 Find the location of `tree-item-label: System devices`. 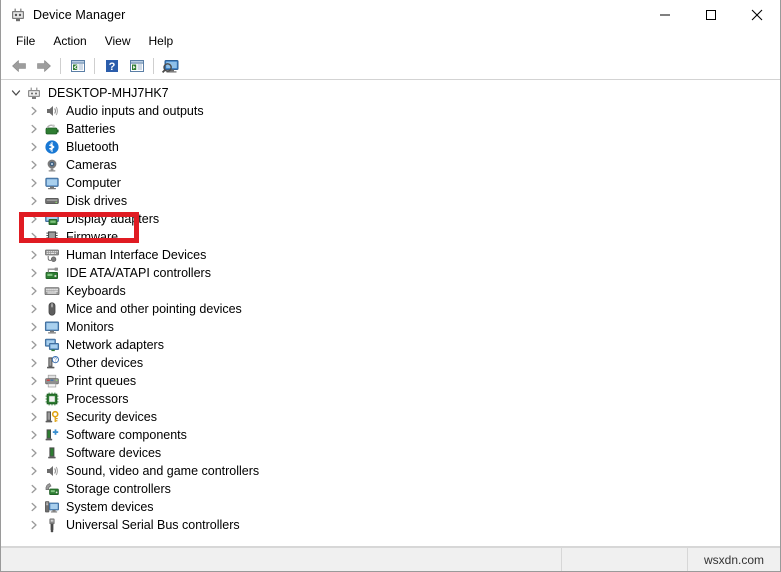

tree-item-label: System devices is located at coordinates (110, 507).